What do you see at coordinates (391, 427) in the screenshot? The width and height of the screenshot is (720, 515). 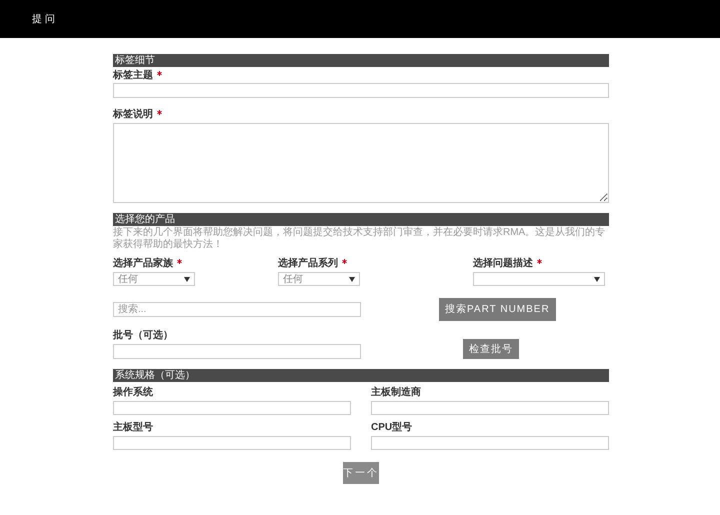 I see `field-label: CPU型号` at bounding box center [391, 427].